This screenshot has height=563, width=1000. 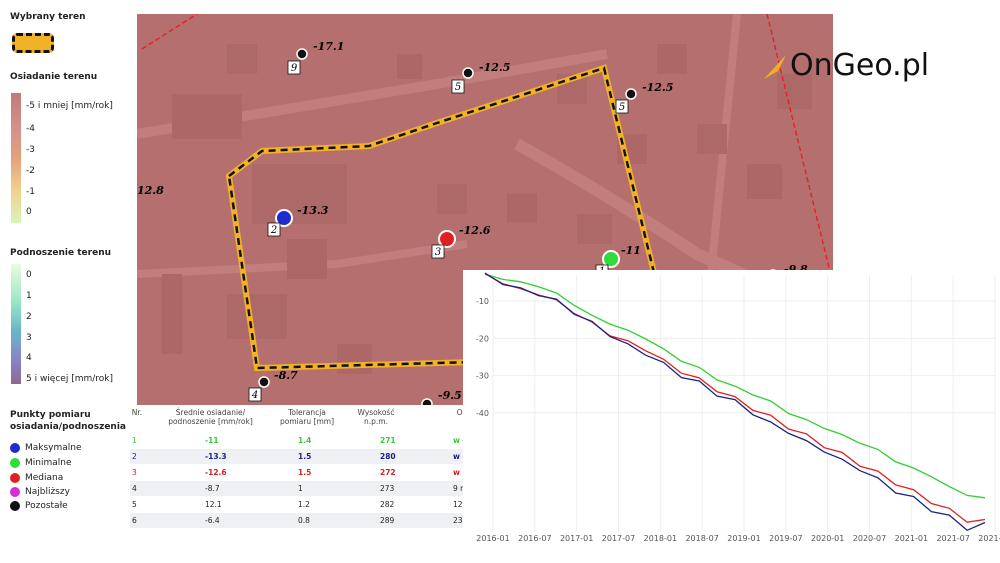 What do you see at coordinates (701, 538) in the screenshot?
I see `x-tick-label: 2018-07` at bounding box center [701, 538].